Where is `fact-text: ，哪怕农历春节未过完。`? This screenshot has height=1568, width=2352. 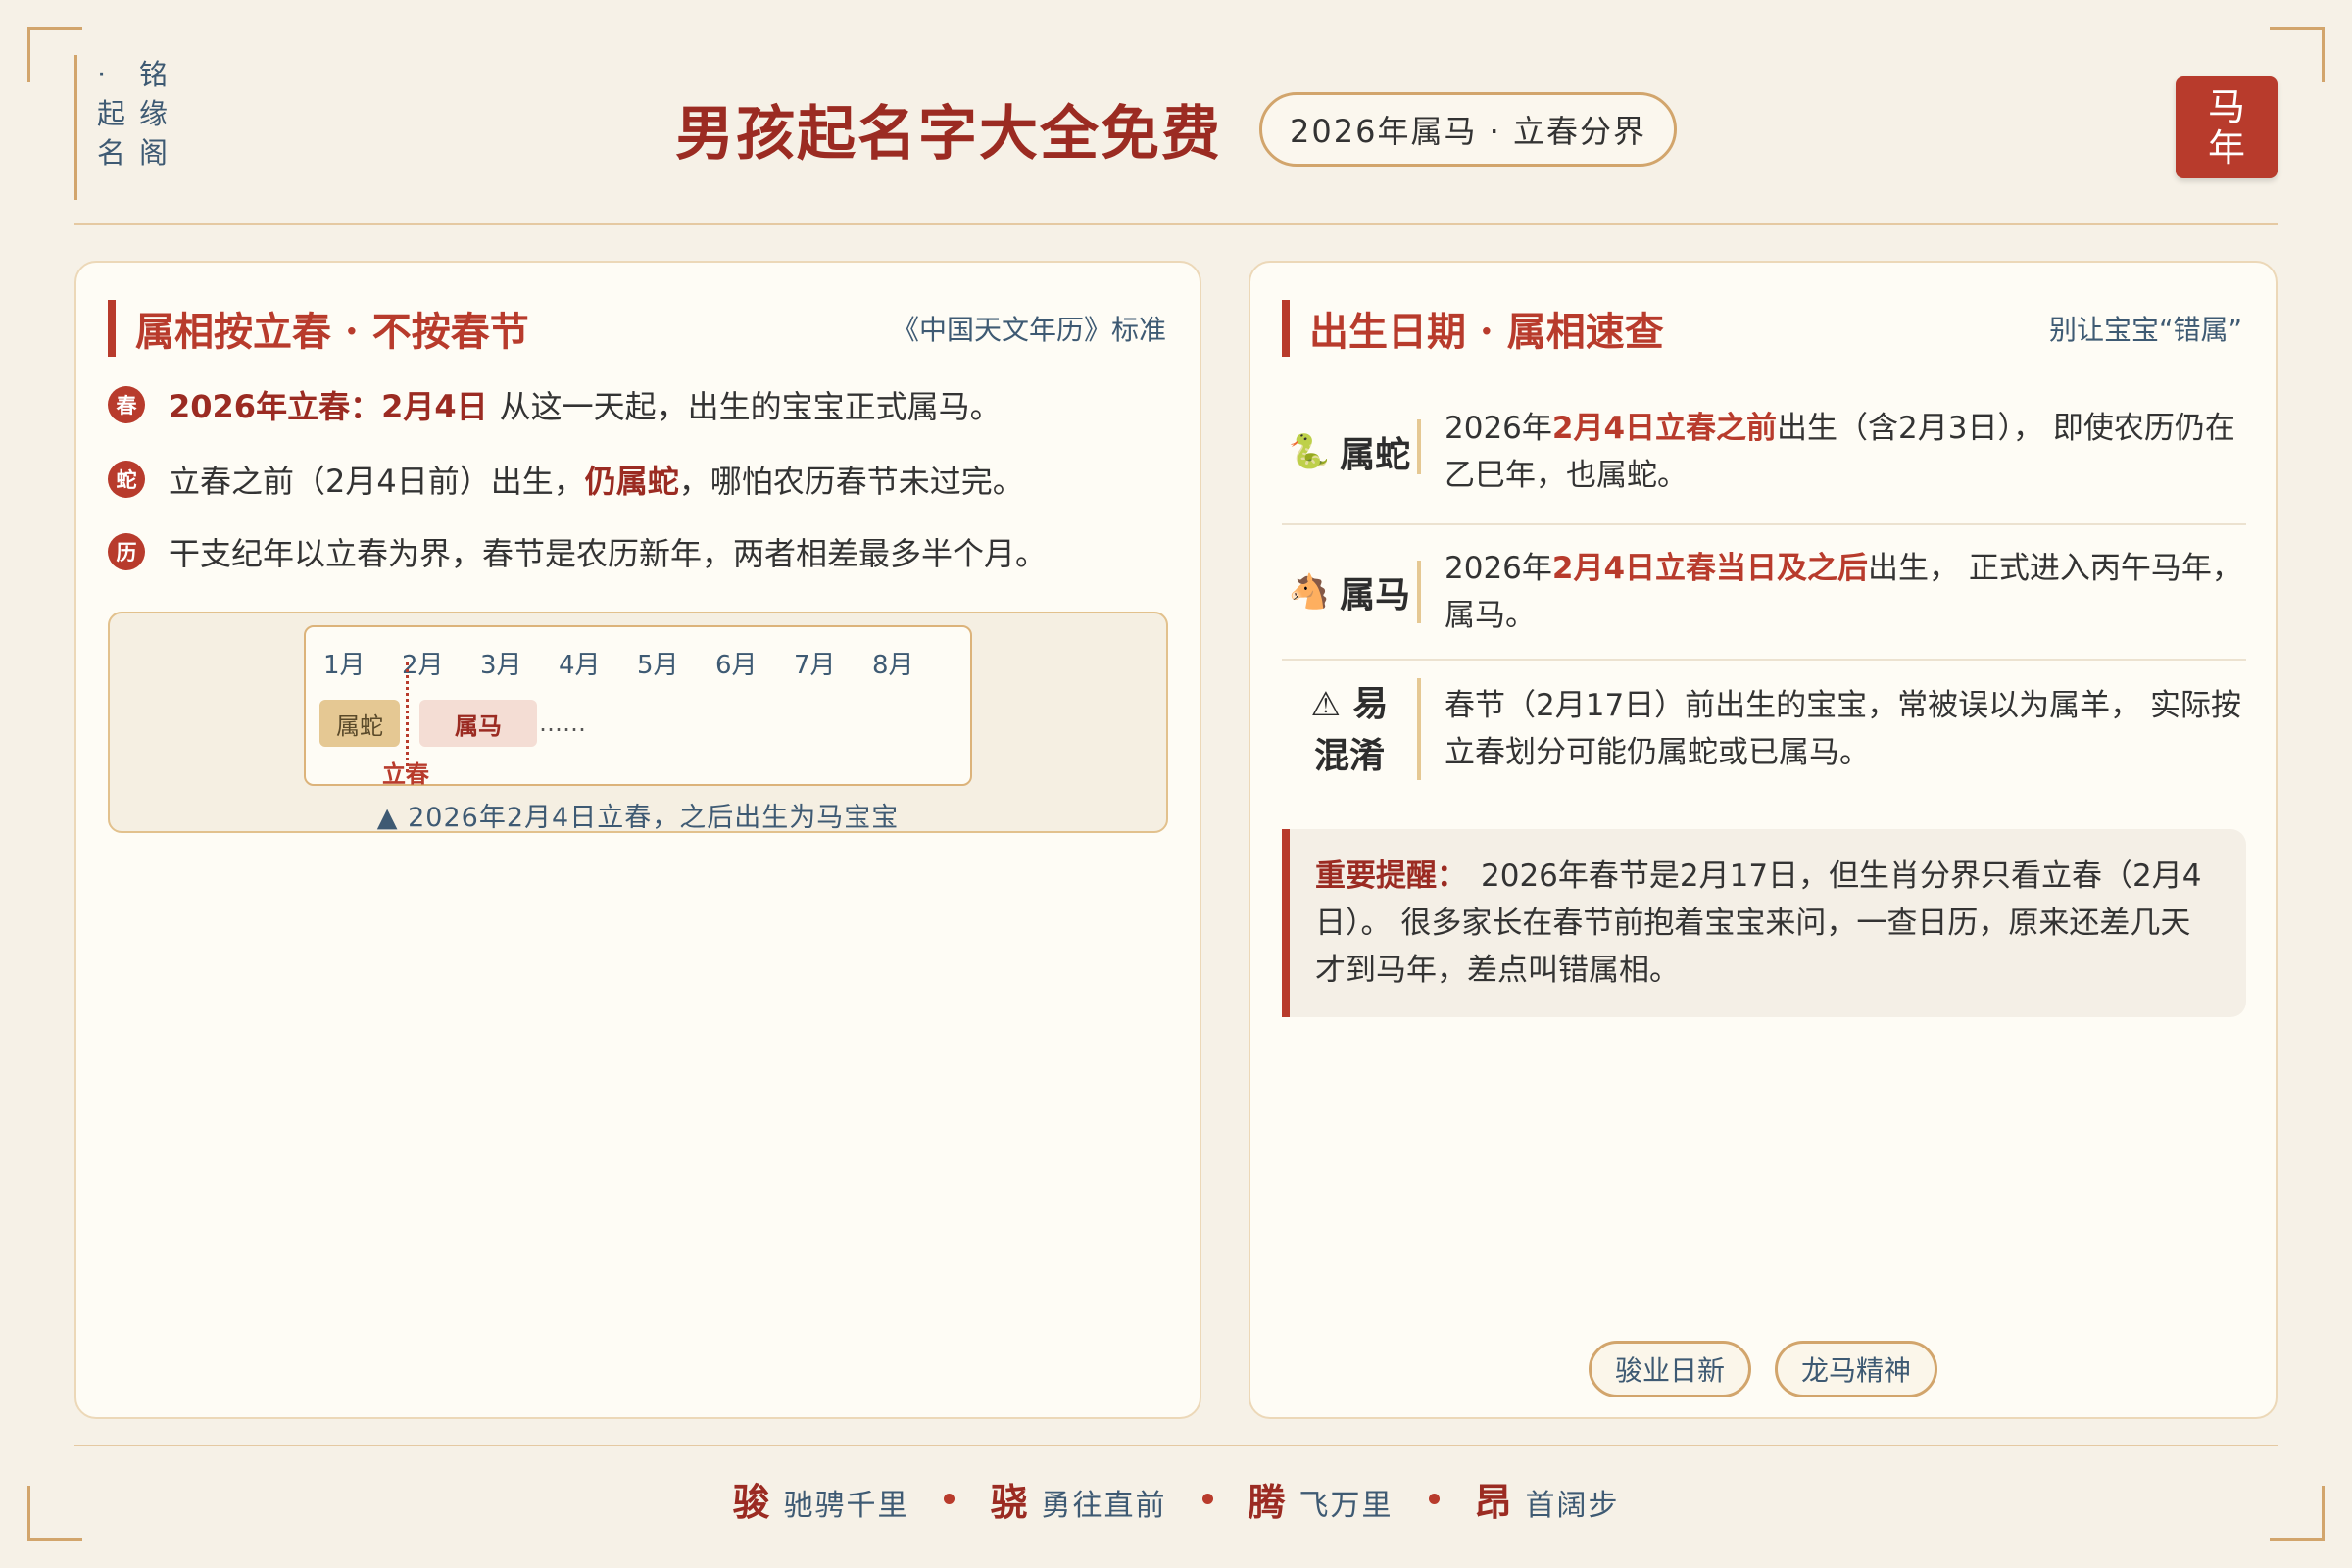
fact-text: ，哪怕农历春节未过完。 is located at coordinates (851, 481).